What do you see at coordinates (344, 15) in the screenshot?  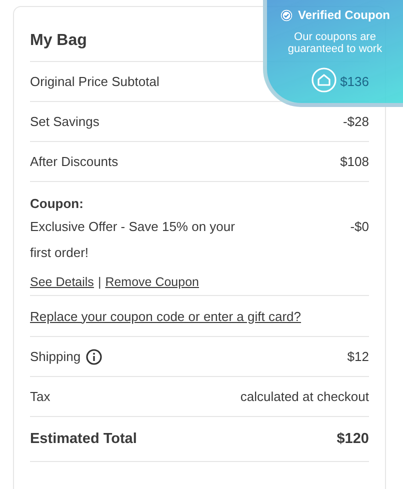 I see `badge-title: Verified Coupon` at bounding box center [344, 15].